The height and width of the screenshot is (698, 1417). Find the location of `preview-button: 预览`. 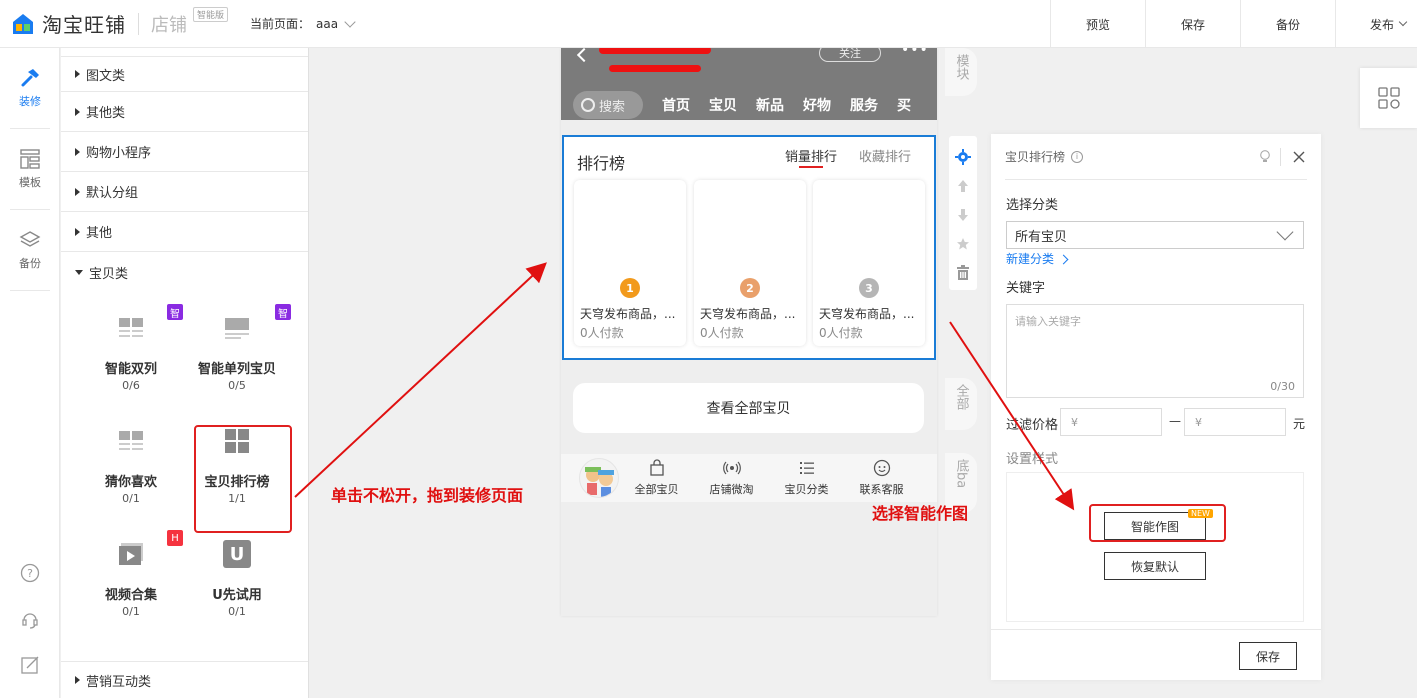

preview-button: 预览 is located at coordinates (1097, 24).